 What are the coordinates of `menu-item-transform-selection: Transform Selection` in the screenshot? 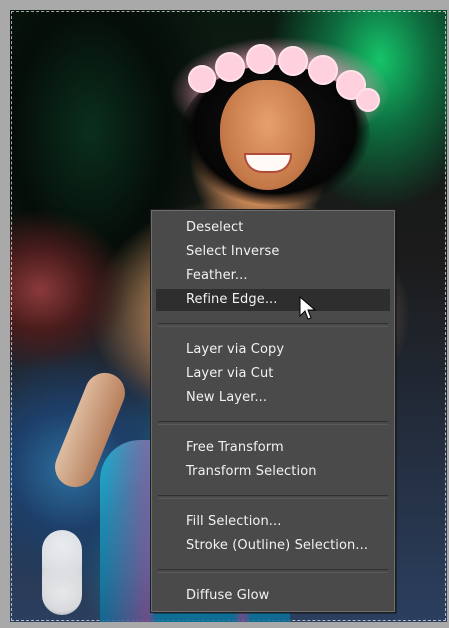 It's located at (273, 472).